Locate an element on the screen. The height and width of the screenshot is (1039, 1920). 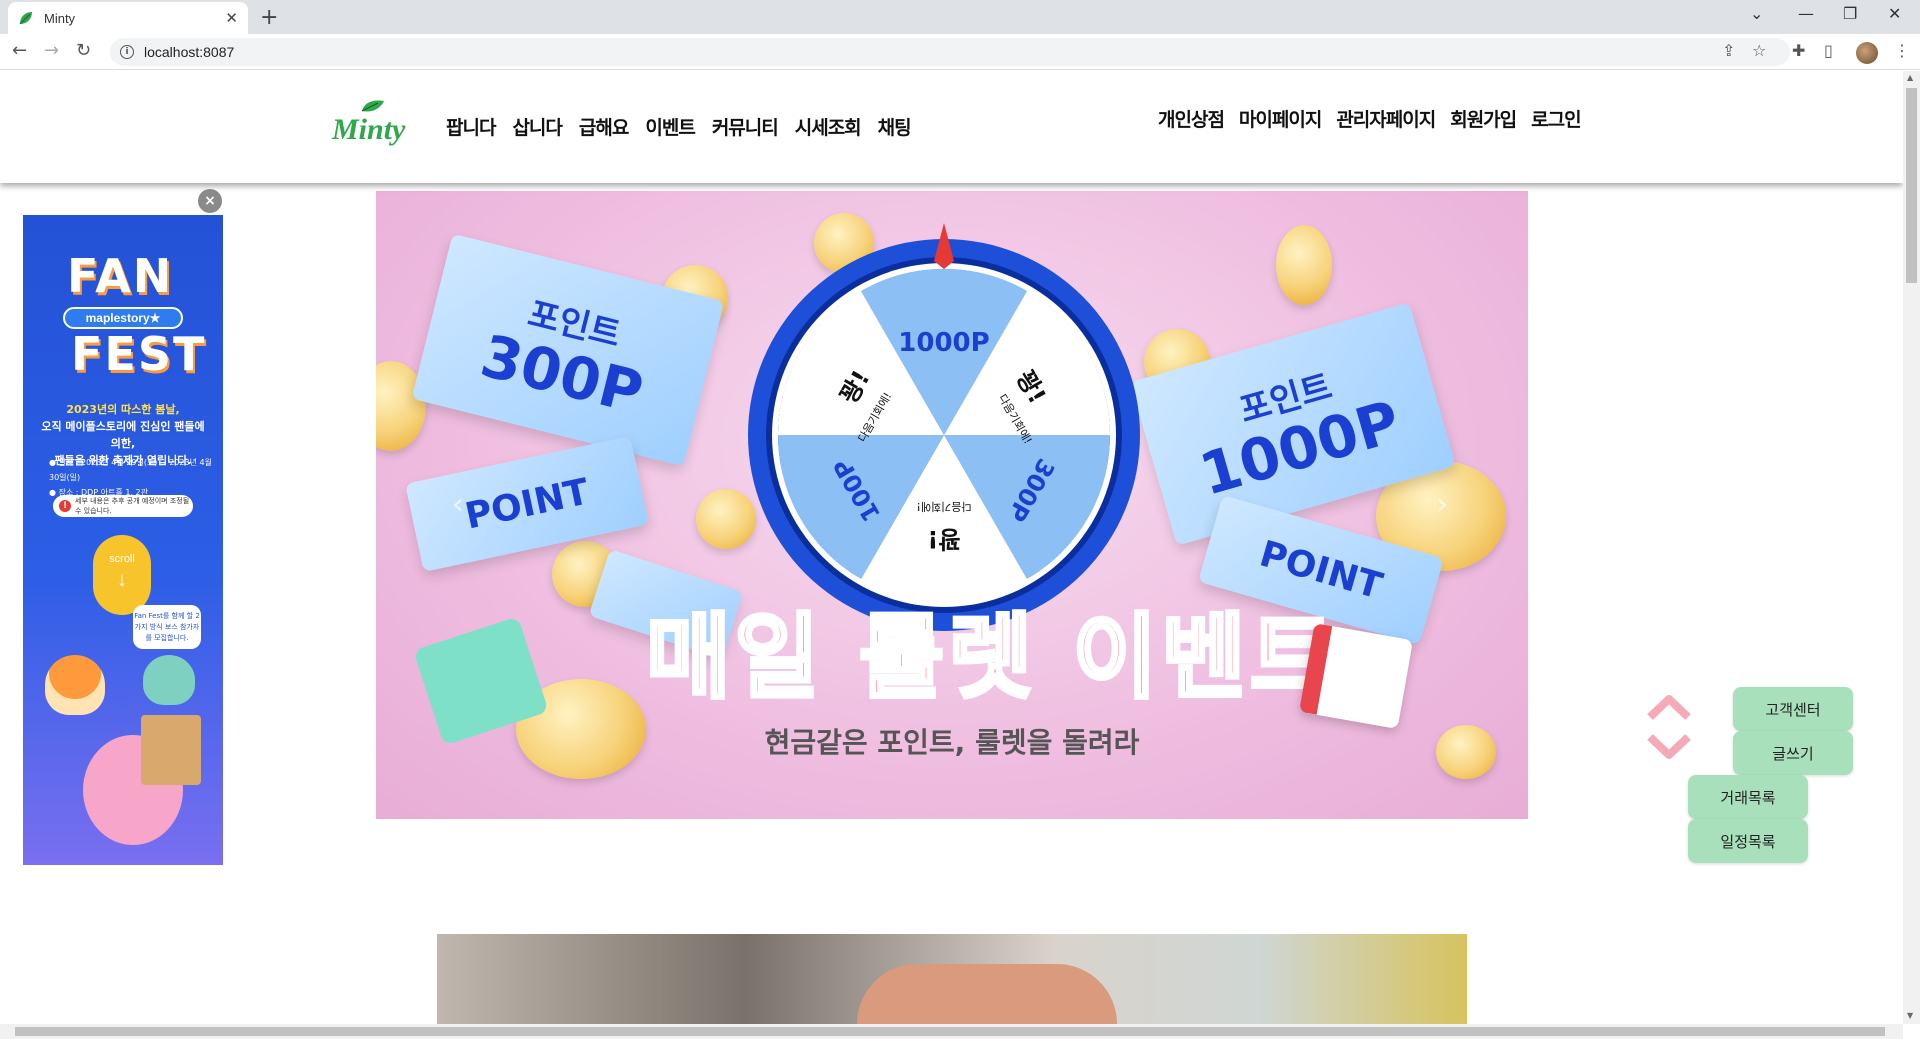
ad-scroll-label: scroll is located at coordinates (122, 559).